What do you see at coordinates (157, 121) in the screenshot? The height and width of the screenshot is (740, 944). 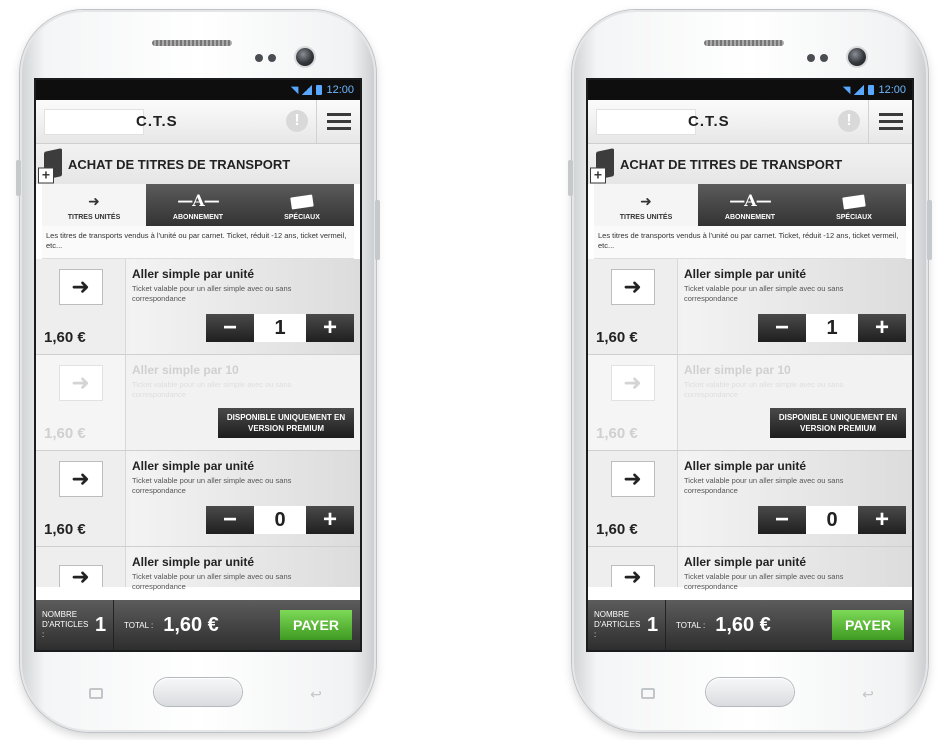 I see `app-title: C.T.S` at bounding box center [157, 121].